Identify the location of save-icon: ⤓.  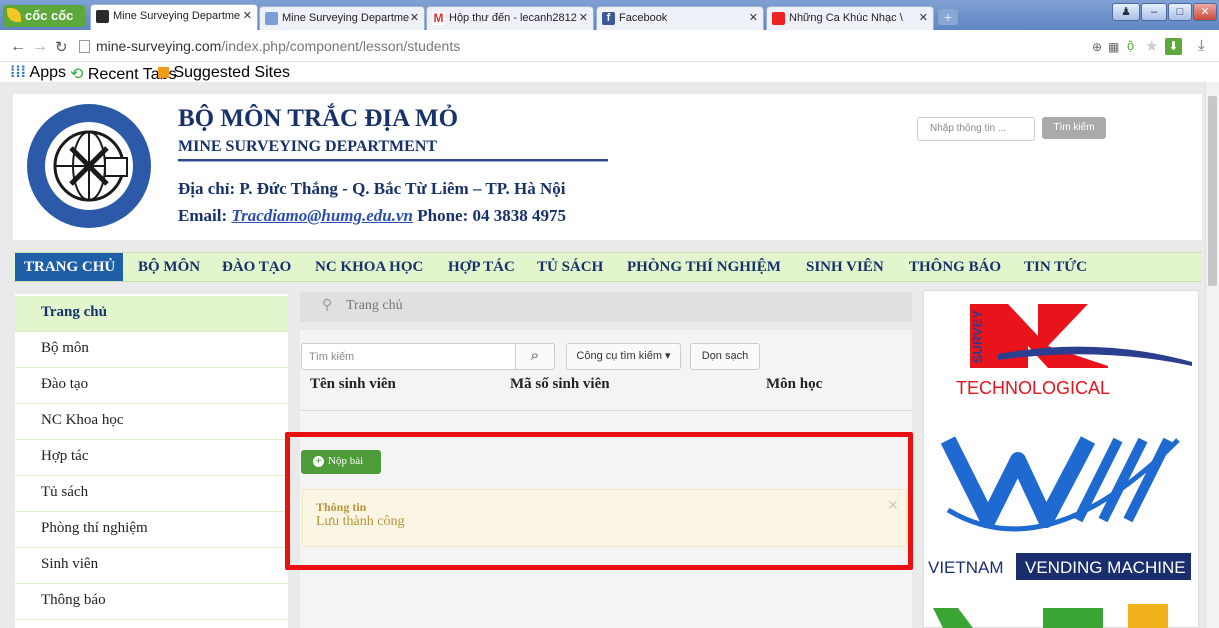
(1201, 45).